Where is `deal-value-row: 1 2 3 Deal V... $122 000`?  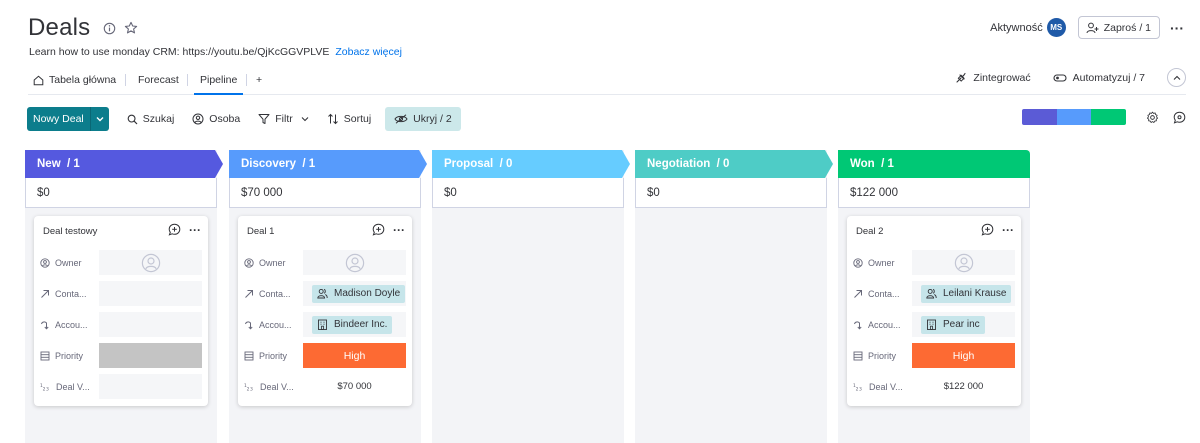
deal-value-row: 1 2 3 Deal V... $122 000 is located at coordinates (934, 386).